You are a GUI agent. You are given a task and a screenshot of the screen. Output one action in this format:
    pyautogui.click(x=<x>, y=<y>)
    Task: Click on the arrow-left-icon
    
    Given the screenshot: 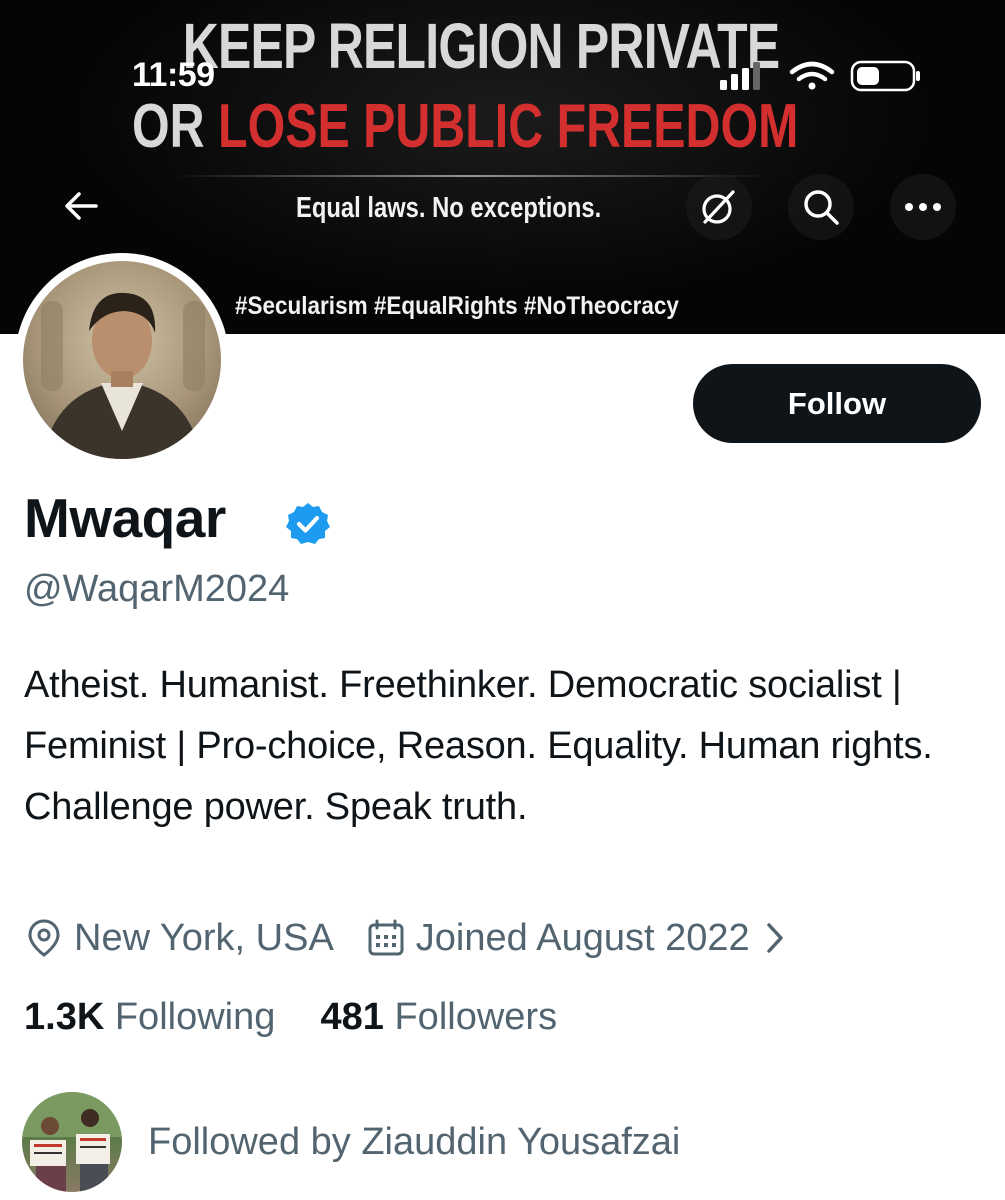 What is the action you would take?
    pyautogui.click(x=81, y=206)
    